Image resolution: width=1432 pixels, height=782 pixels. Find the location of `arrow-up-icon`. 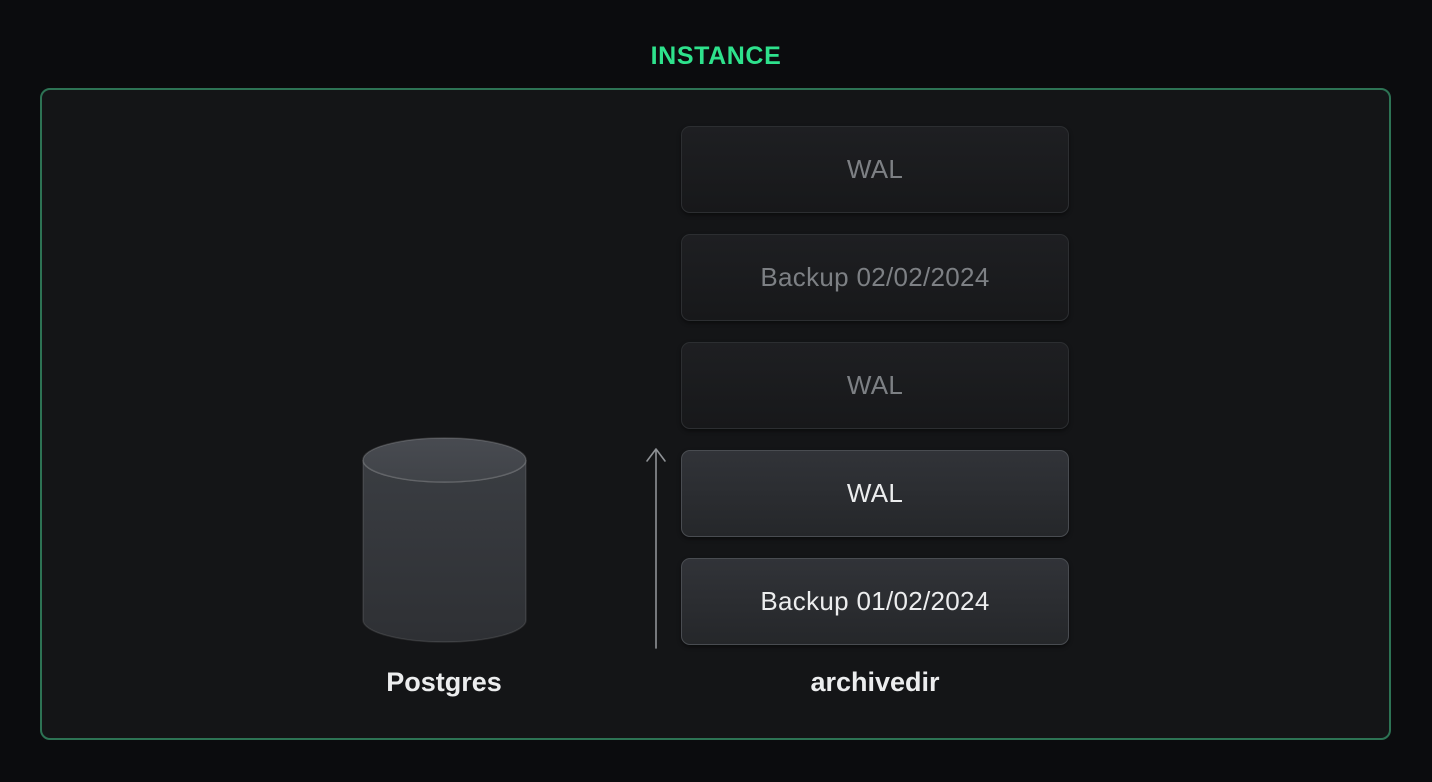

arrow-up-icon is located at coordinates (656, 548).